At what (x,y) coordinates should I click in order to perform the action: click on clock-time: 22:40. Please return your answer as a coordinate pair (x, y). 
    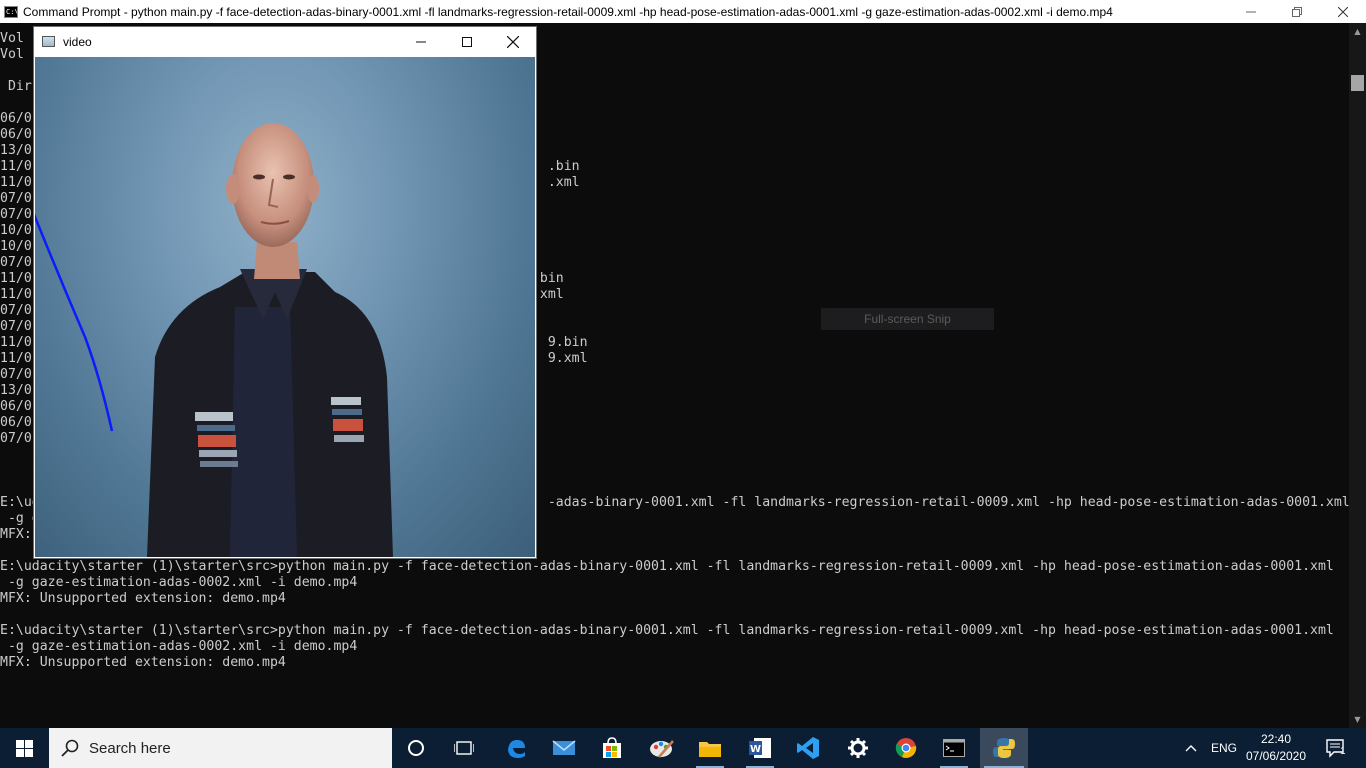
    Looking at the image, I should click on (1276, 739).